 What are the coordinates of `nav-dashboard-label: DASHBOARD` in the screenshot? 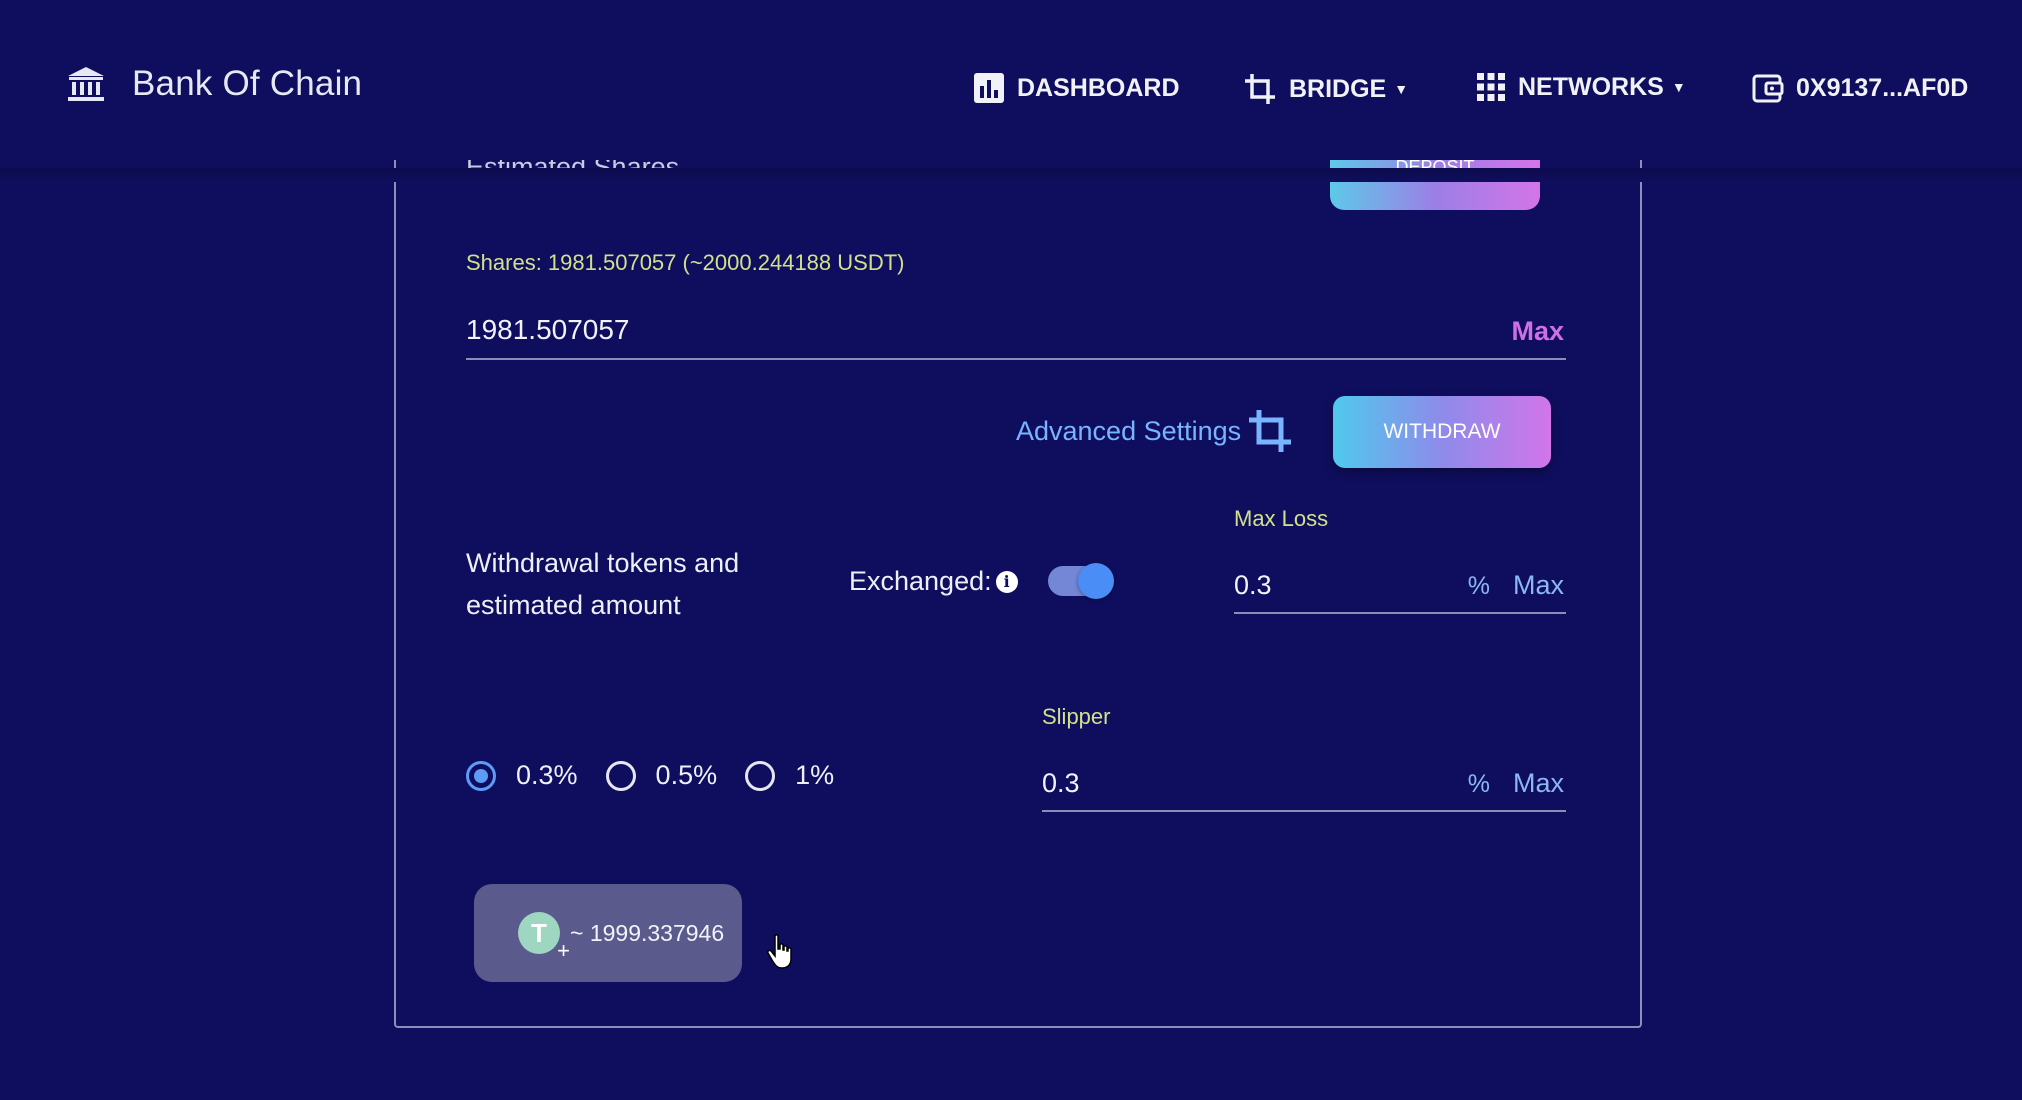 It's located at (1098, 87).